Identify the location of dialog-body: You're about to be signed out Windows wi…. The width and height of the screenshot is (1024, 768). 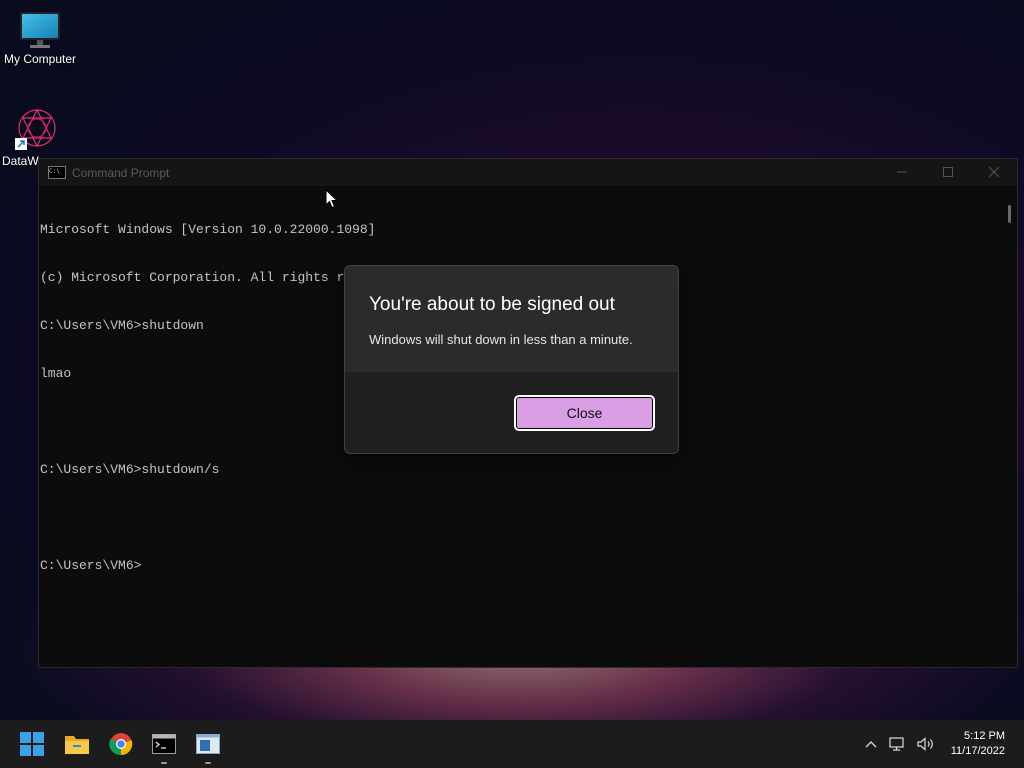
(511, 319).